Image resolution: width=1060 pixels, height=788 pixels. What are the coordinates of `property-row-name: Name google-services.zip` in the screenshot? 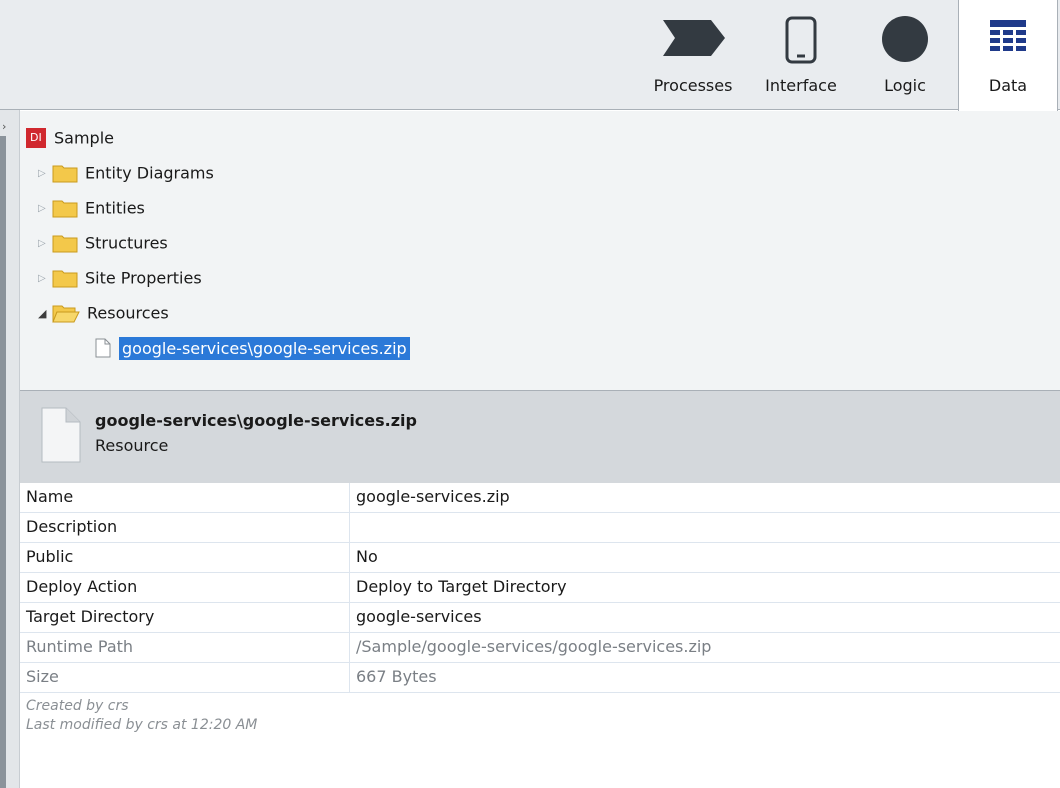 It's located at (540, 498).